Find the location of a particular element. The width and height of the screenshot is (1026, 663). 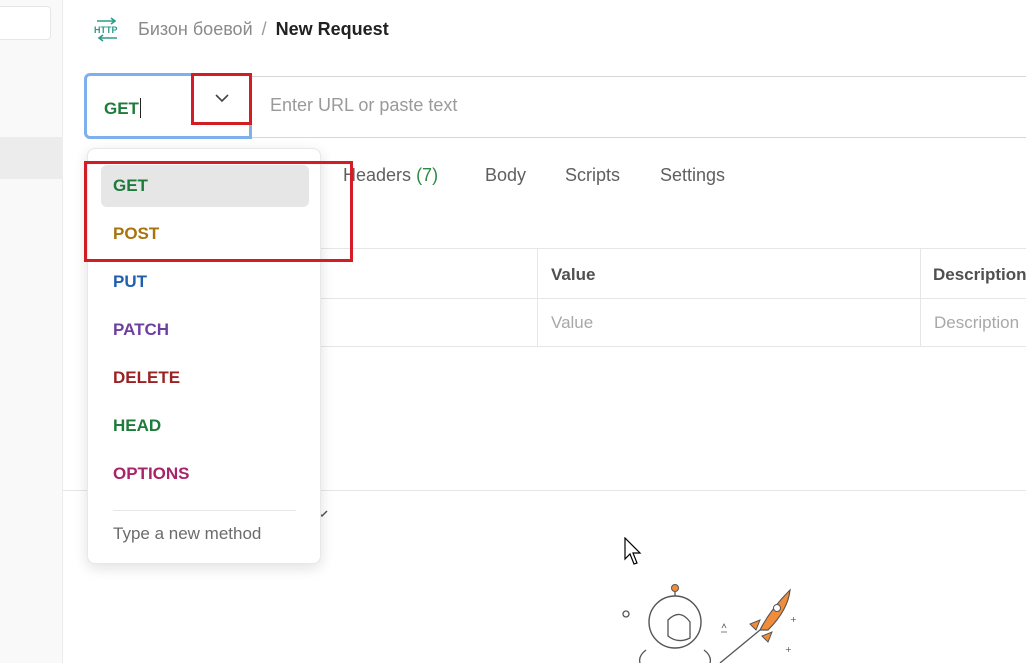

text-caret is located at coordinates (140, 108).